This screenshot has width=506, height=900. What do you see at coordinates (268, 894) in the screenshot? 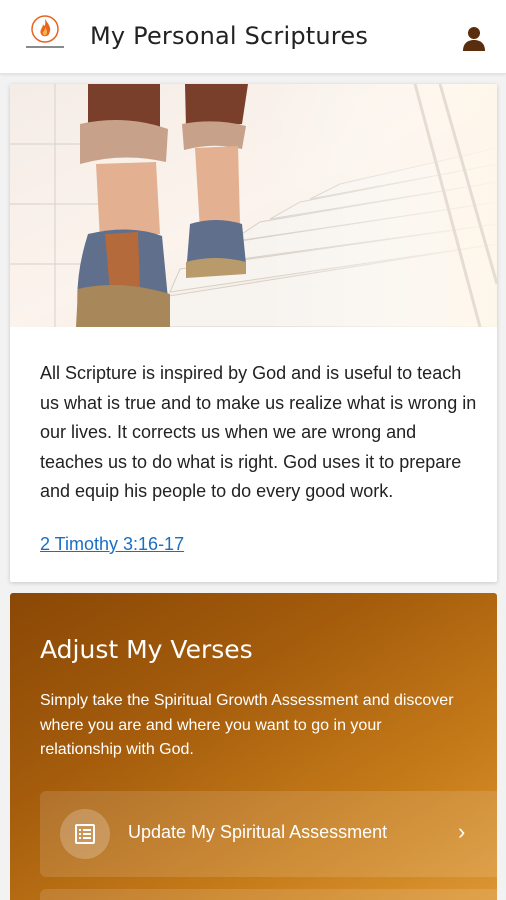
I see `next-action-button` at bounding box center [268, 894].